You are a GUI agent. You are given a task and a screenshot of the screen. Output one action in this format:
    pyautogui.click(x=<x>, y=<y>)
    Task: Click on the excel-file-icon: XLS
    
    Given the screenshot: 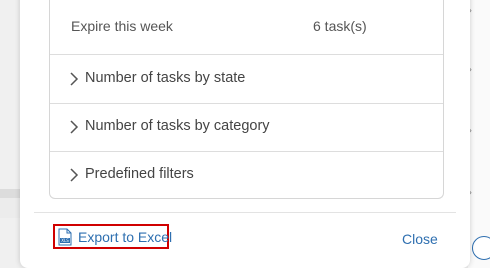 What is the action you would take?
    pyautogui.click(x=65, y=237)
    